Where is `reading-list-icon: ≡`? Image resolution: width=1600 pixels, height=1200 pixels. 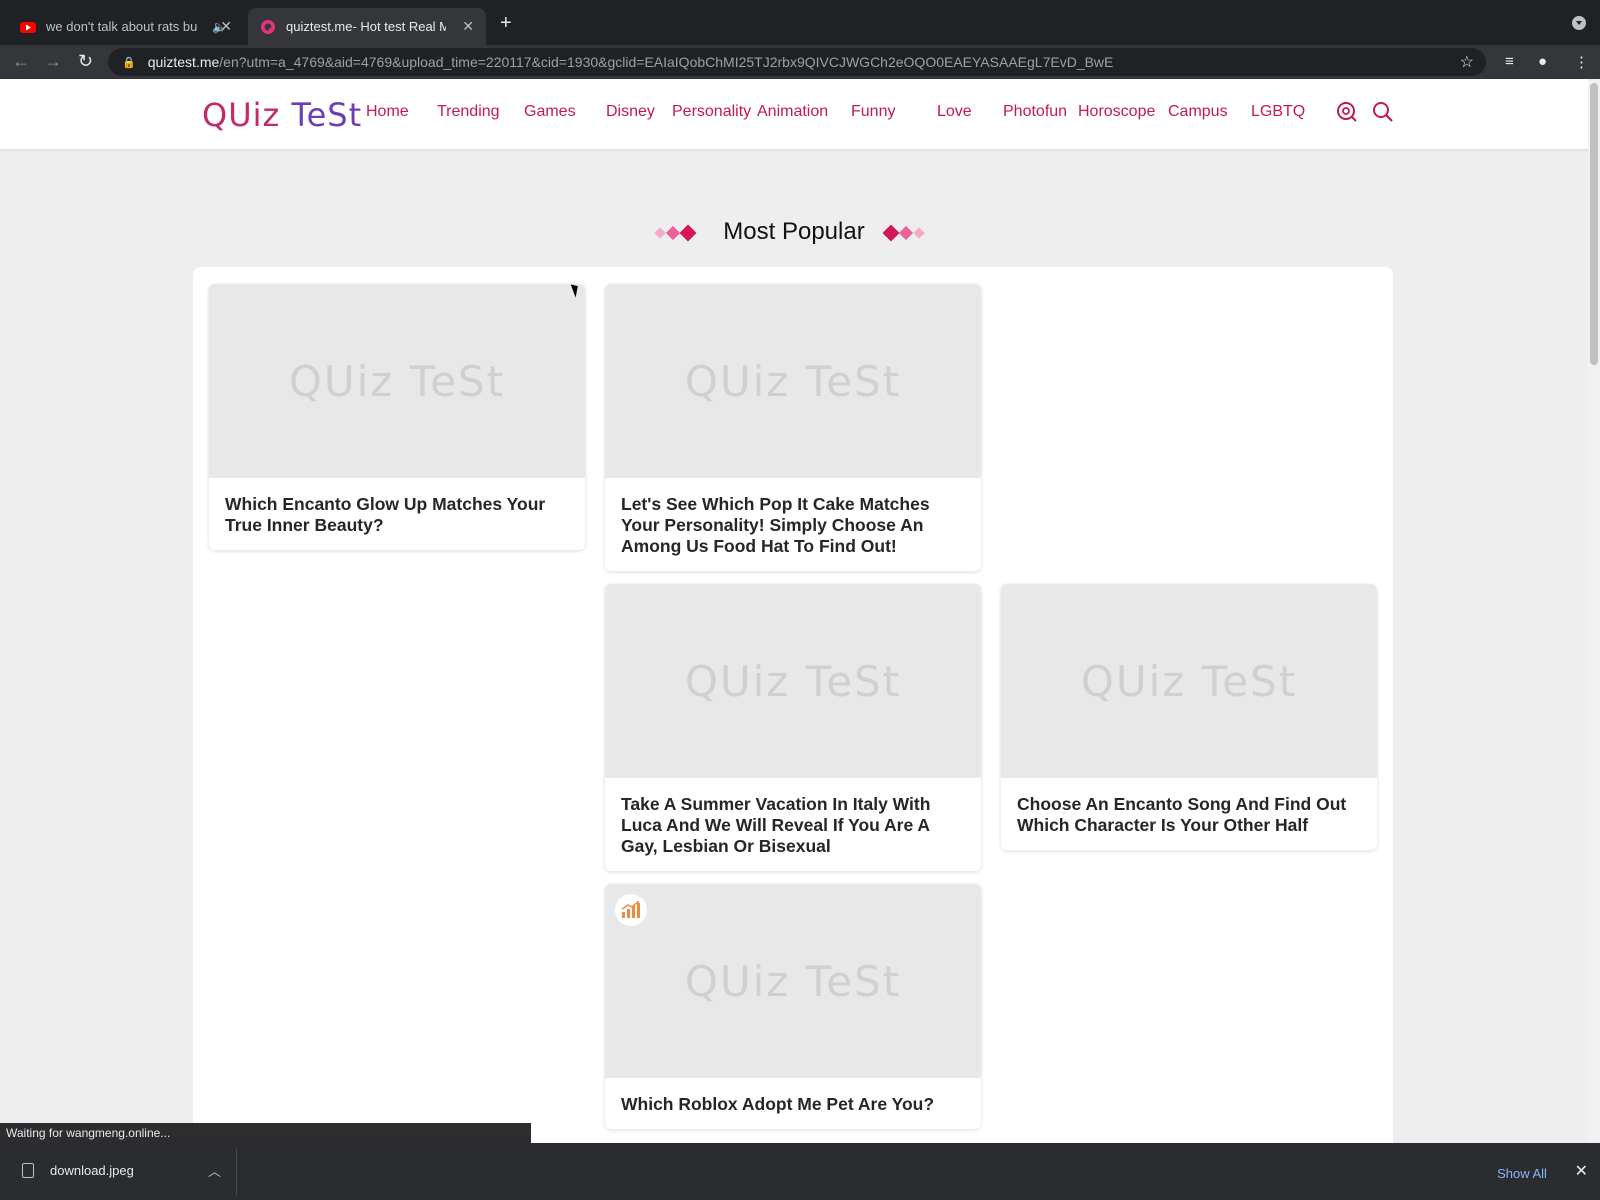
reading-list-icon: ≡ is located at coordinates (1509, 61).